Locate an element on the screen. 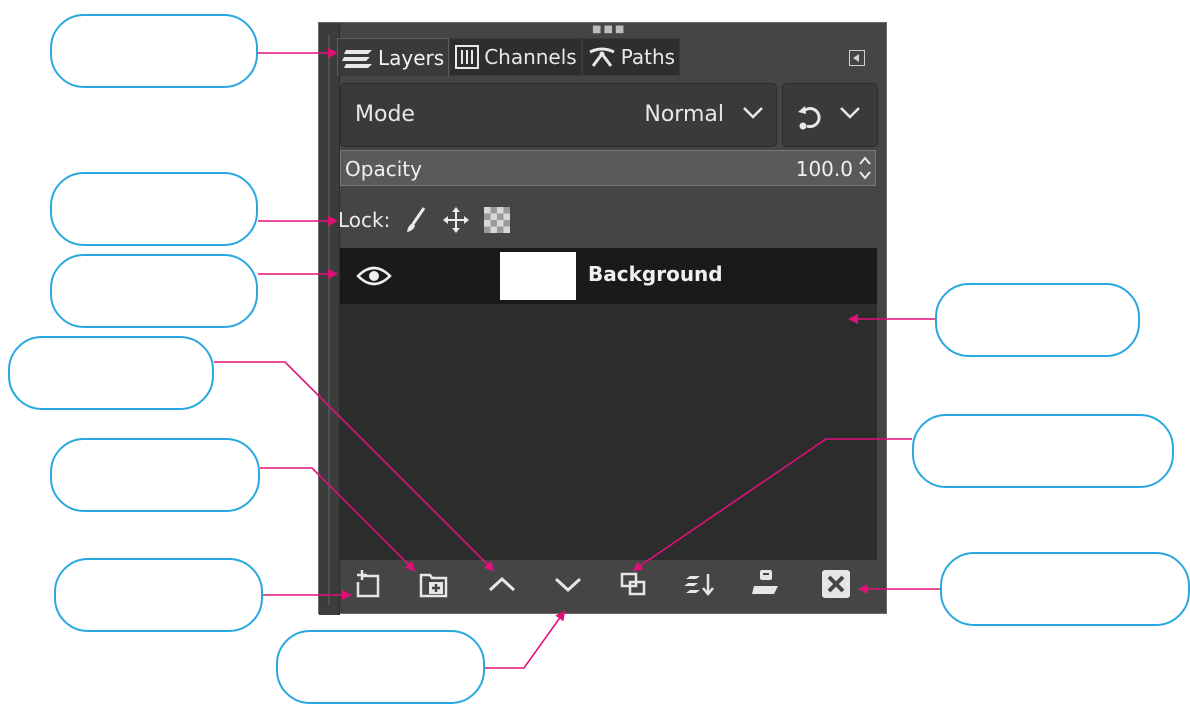 Image resolution: width=1190 pixels, height=704 pixels. move-icon is located at coordinates (456, 220).